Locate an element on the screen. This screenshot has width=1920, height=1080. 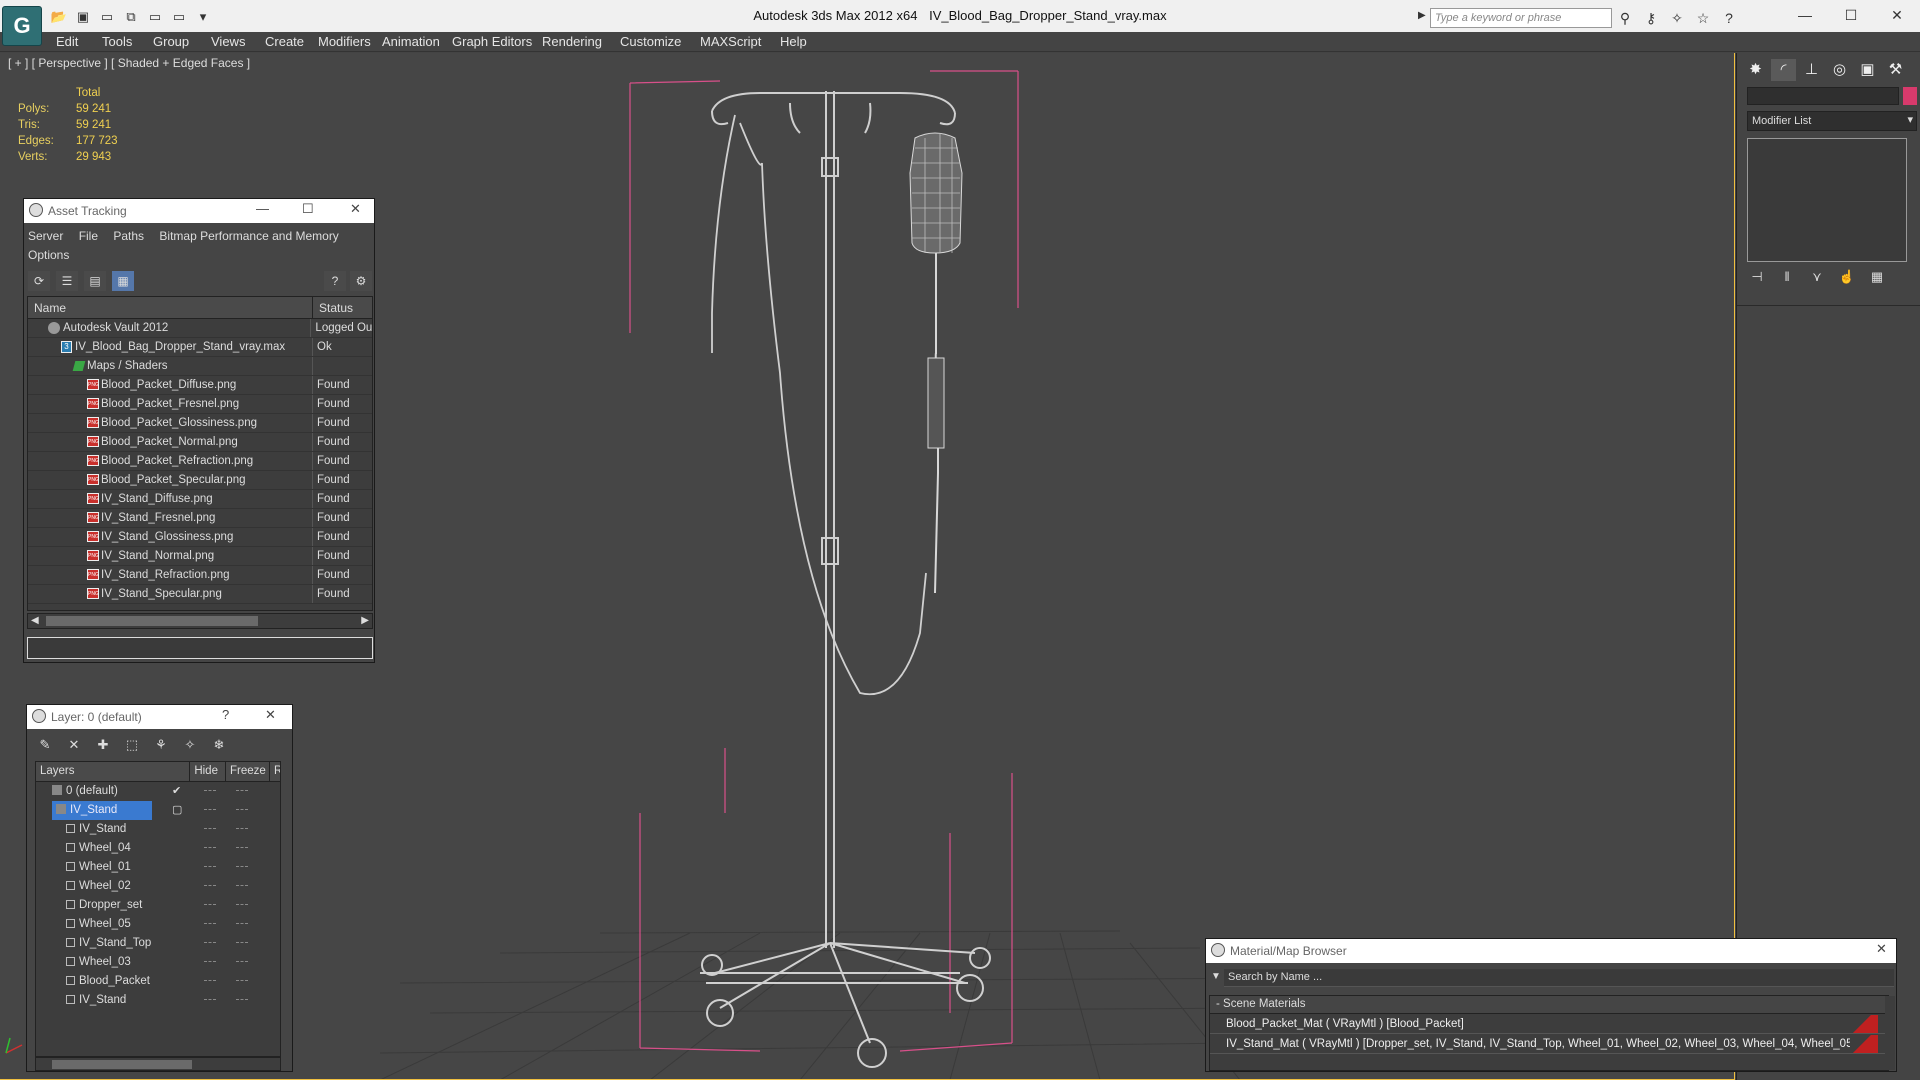
layer-object-row: Dropper_set is located at coordinates (158, 905).